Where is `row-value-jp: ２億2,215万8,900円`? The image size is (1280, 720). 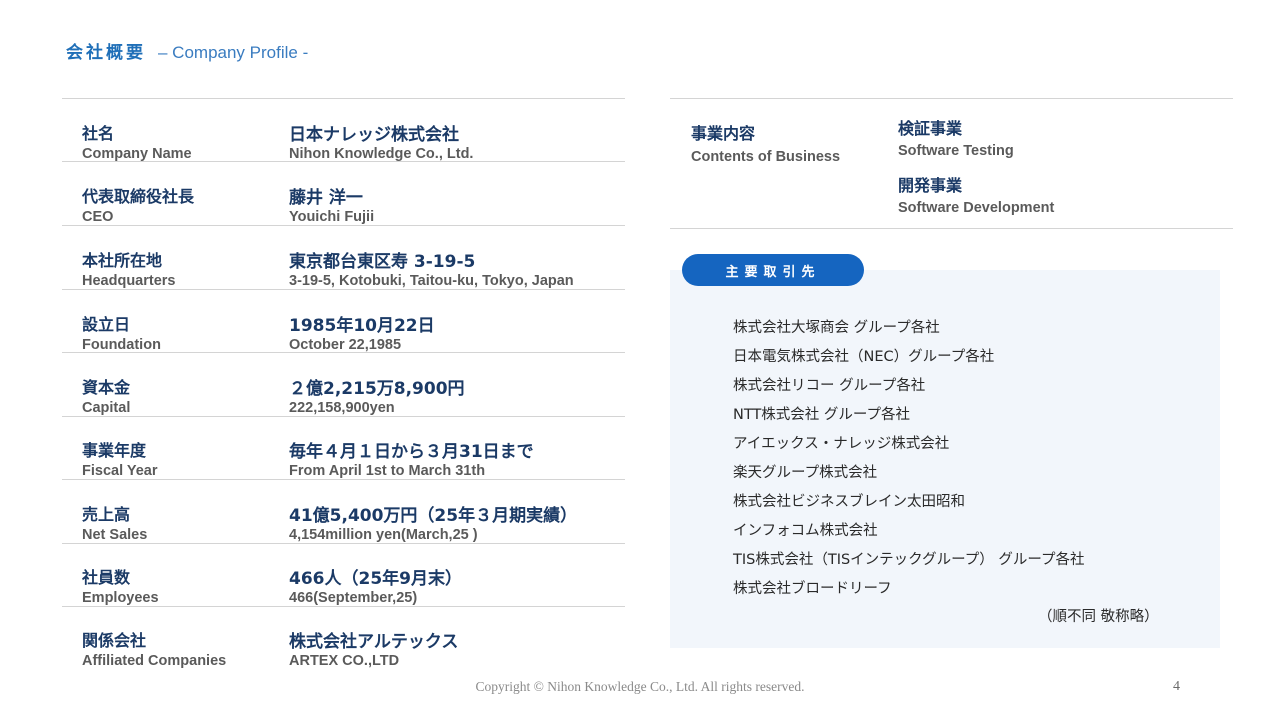 row-value-jp: ２億2,215万8,900円 is located at coordinates (377, 389).